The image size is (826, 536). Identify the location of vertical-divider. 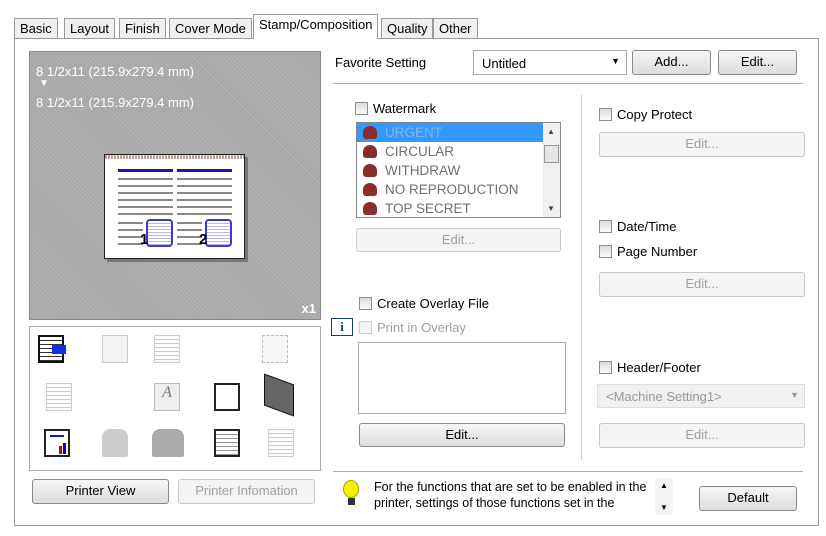
(581, 277).